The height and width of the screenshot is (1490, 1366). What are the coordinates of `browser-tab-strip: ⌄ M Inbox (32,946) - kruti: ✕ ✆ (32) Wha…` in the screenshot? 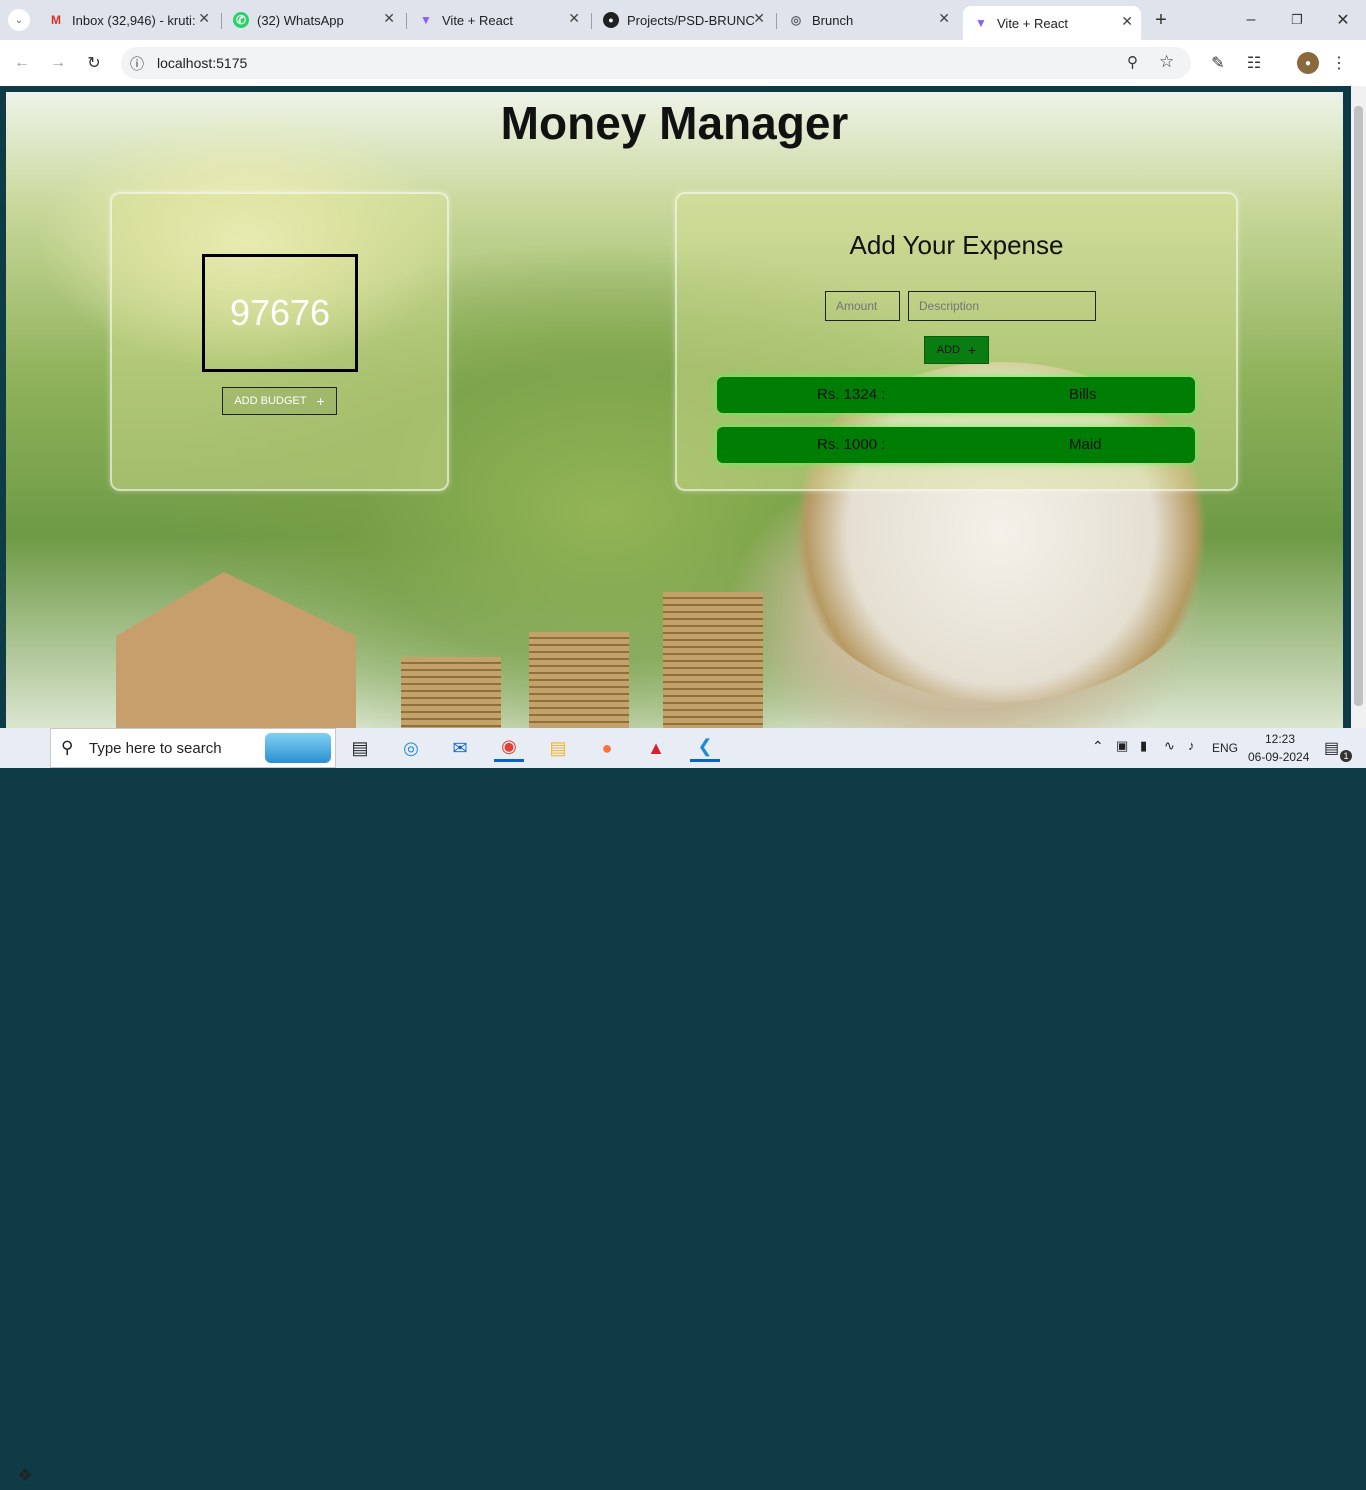 It's located at (683, 20).